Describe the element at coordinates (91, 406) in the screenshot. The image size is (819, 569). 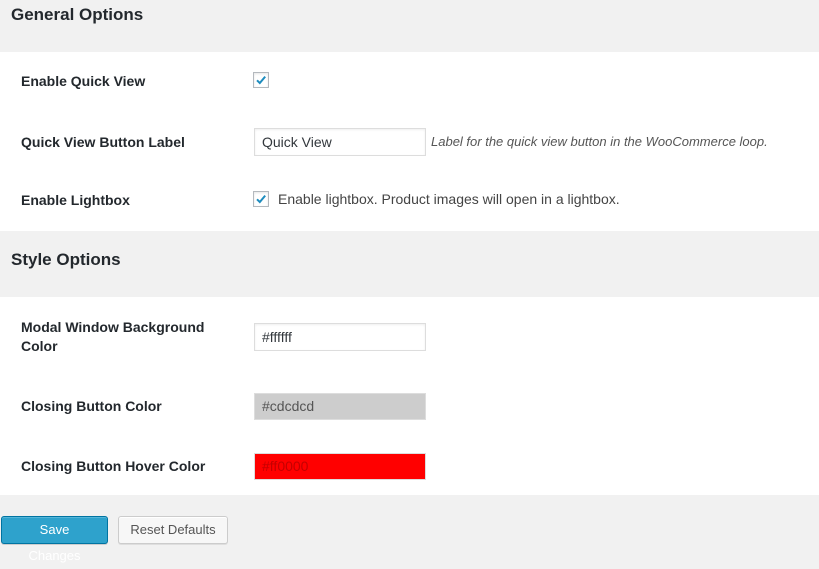
I see `closing-button-color-label: Closing Button Color` at that location.